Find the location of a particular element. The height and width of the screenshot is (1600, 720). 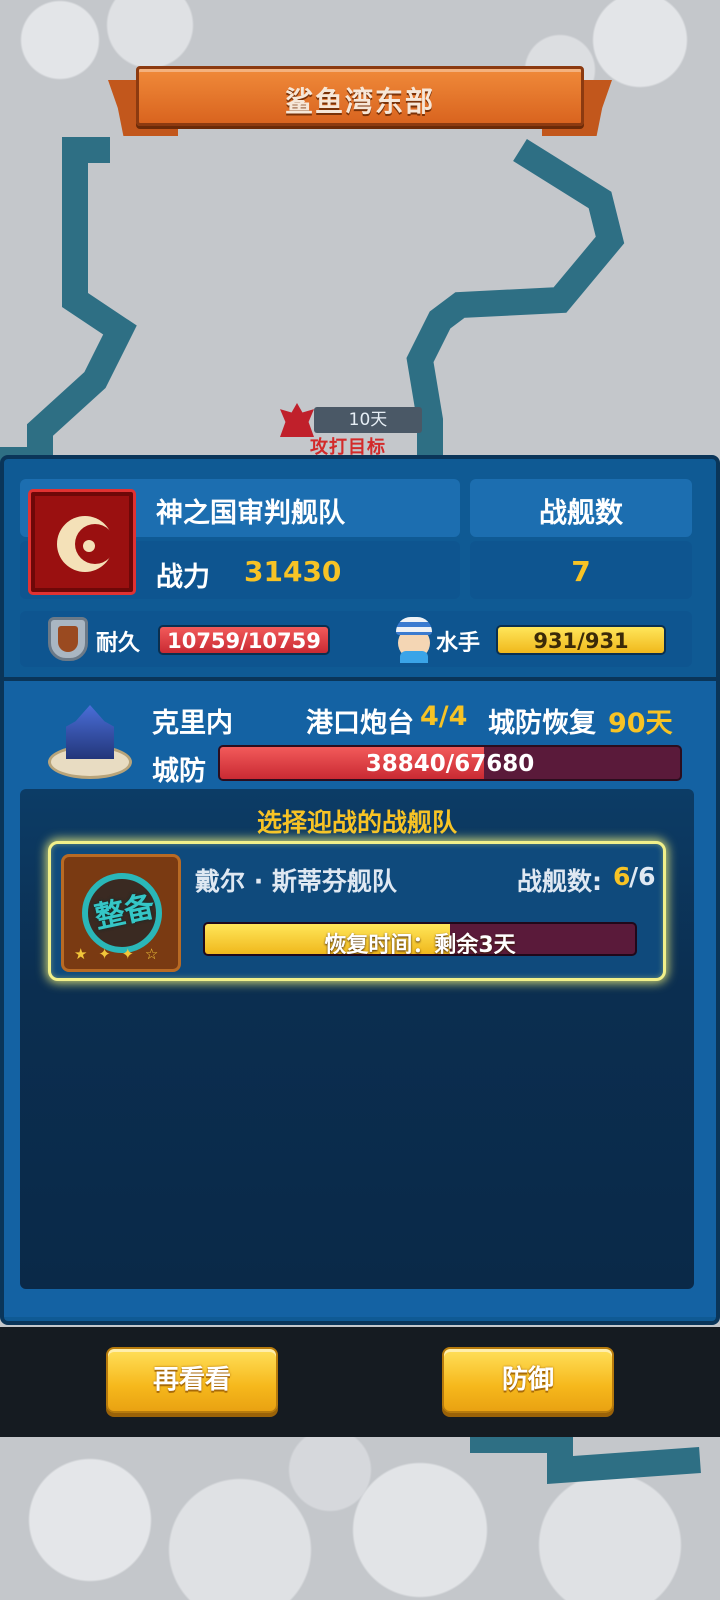

city-castle-icon is located at coordinates (90, 741).